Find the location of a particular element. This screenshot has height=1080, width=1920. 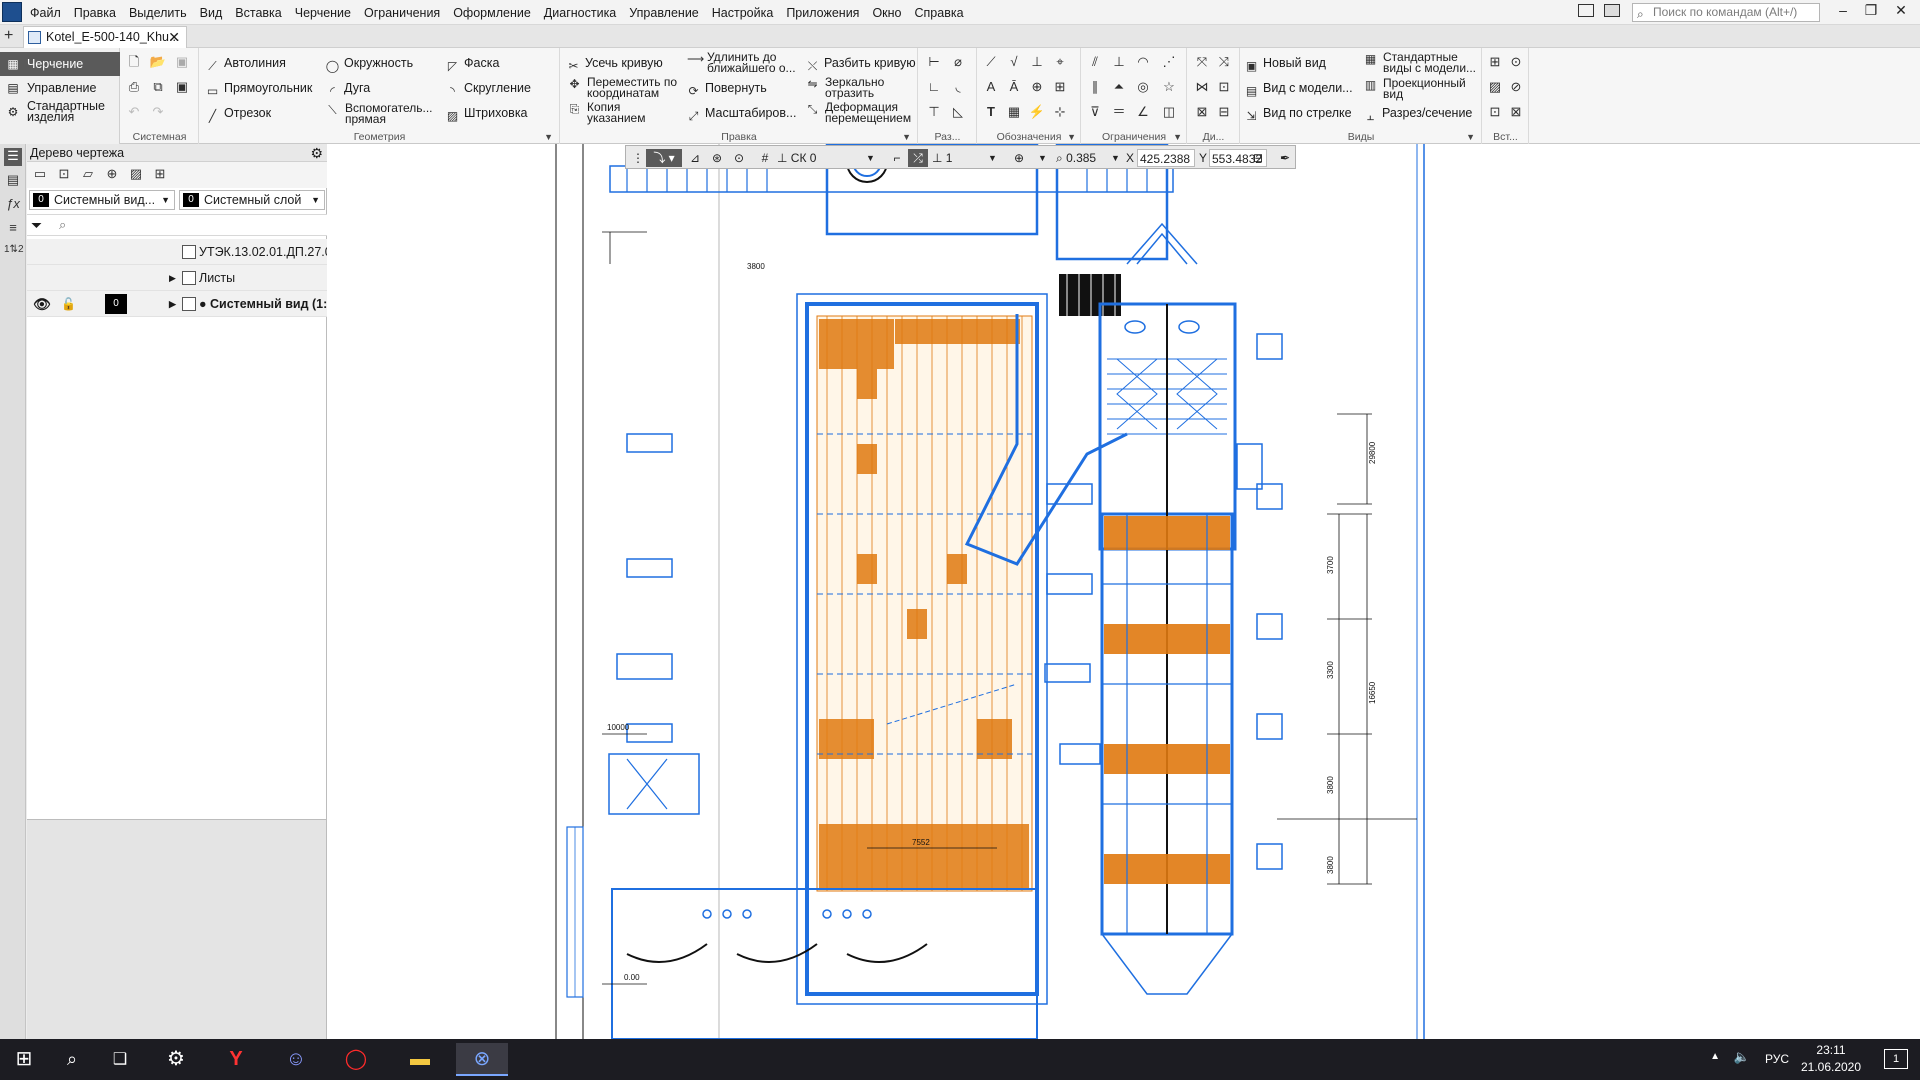

menu-format: Оформление is located at coordinates (492, 13).